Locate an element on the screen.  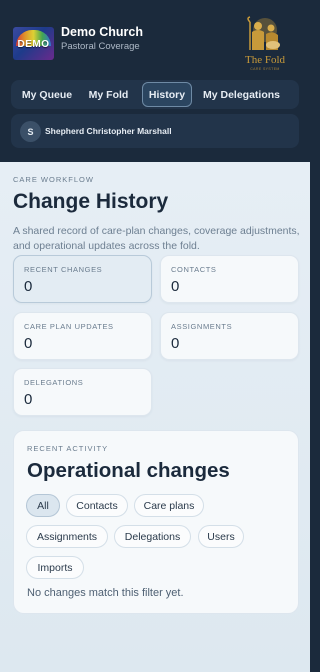
tab-history: History is located at coordinates (167, 94).